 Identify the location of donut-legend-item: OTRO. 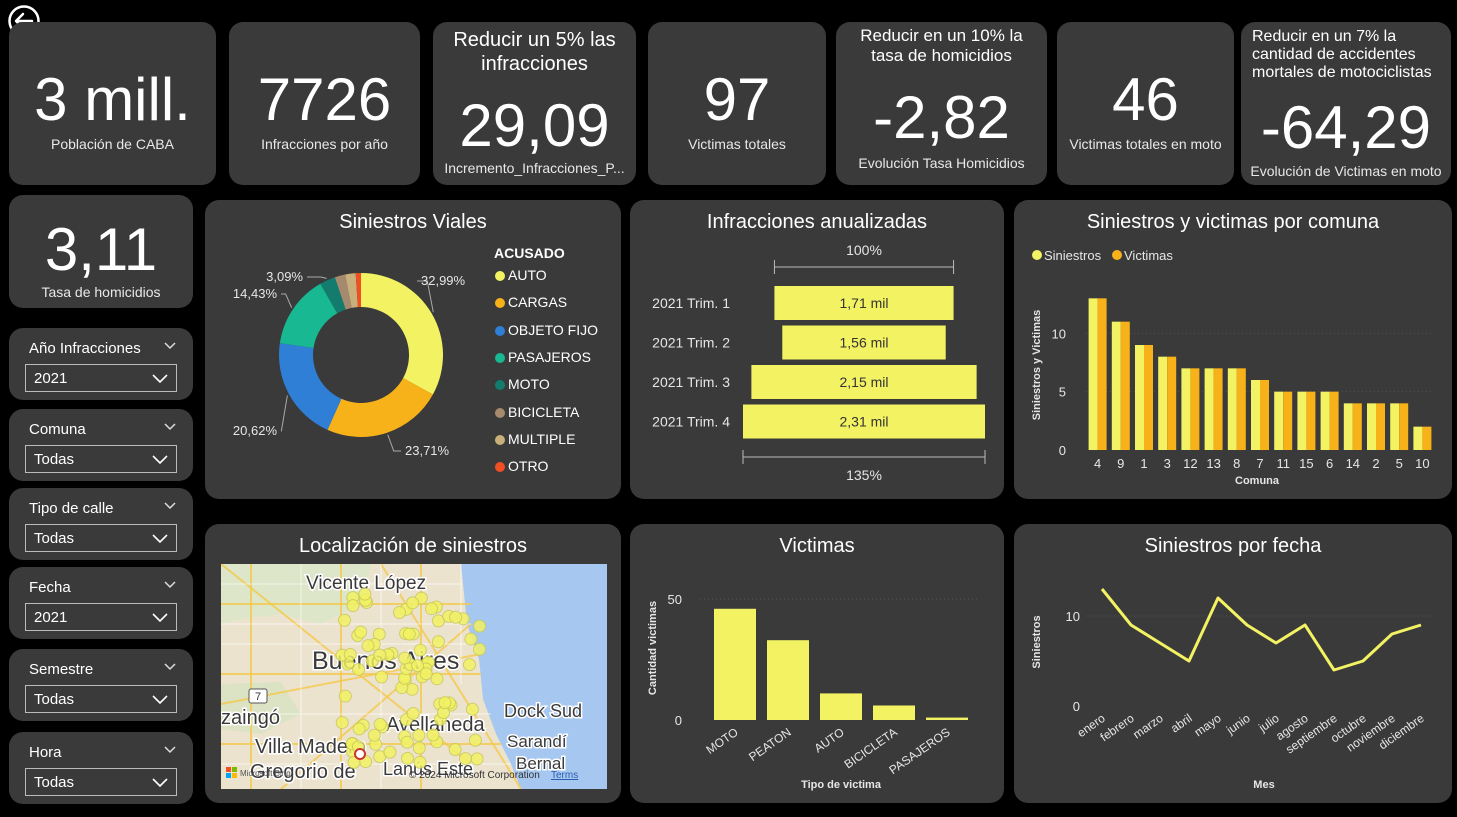
(521, 466).